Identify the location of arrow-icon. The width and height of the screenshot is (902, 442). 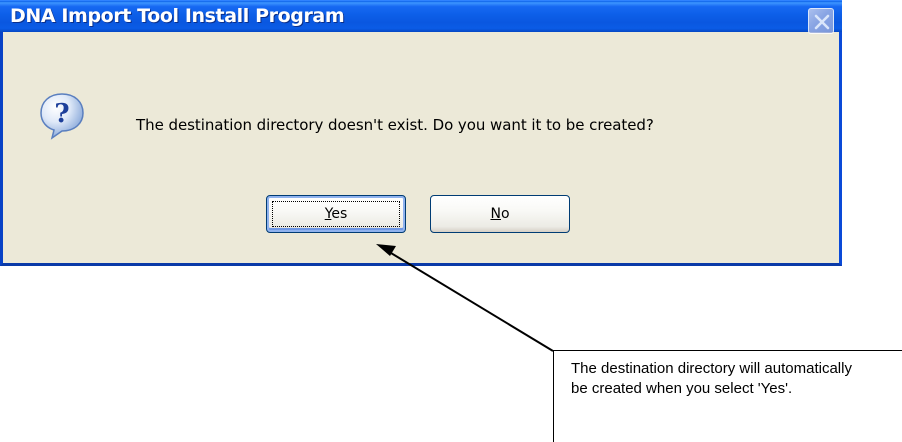
(465, 298).